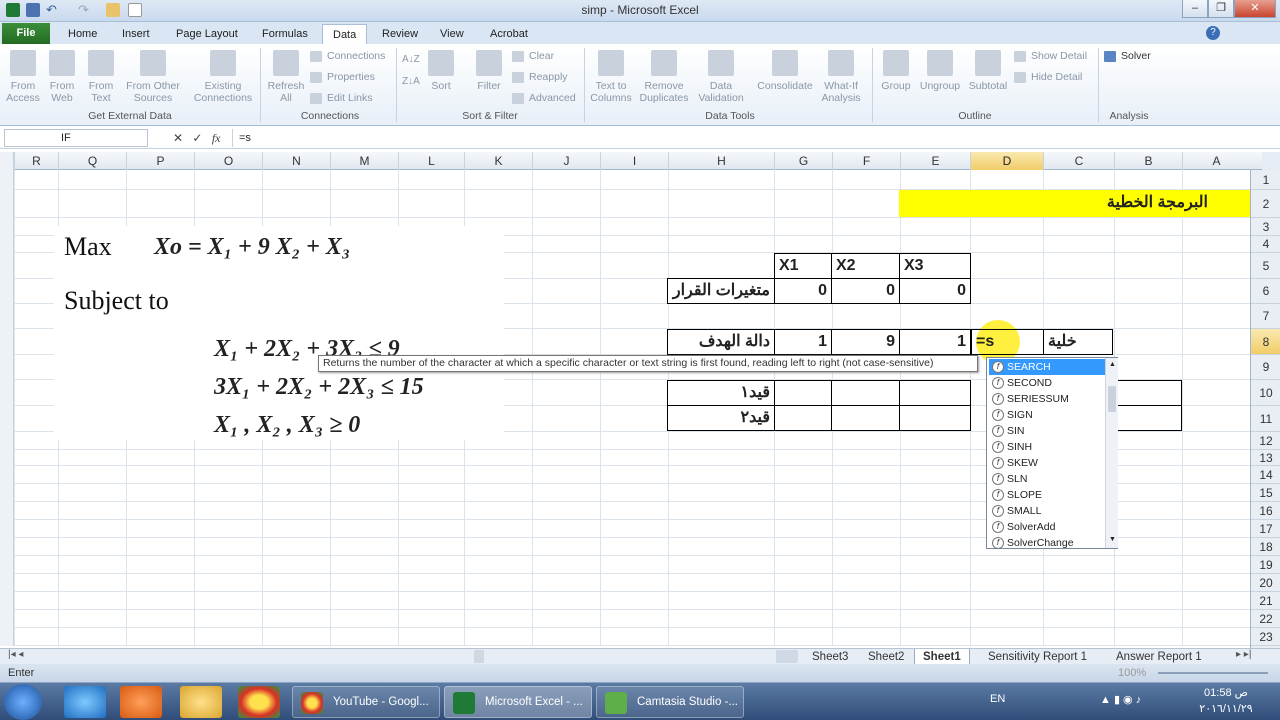  Describe the element at coordinates (1265, 266) in the screenshot. I see `row-header: 5` at that location.